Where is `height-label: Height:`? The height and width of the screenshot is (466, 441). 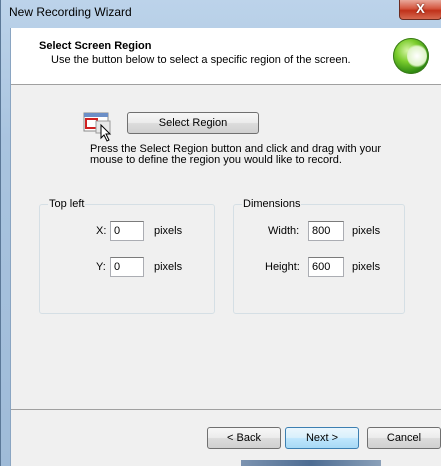
height-label: Height: is located at coordinates (282, 267).